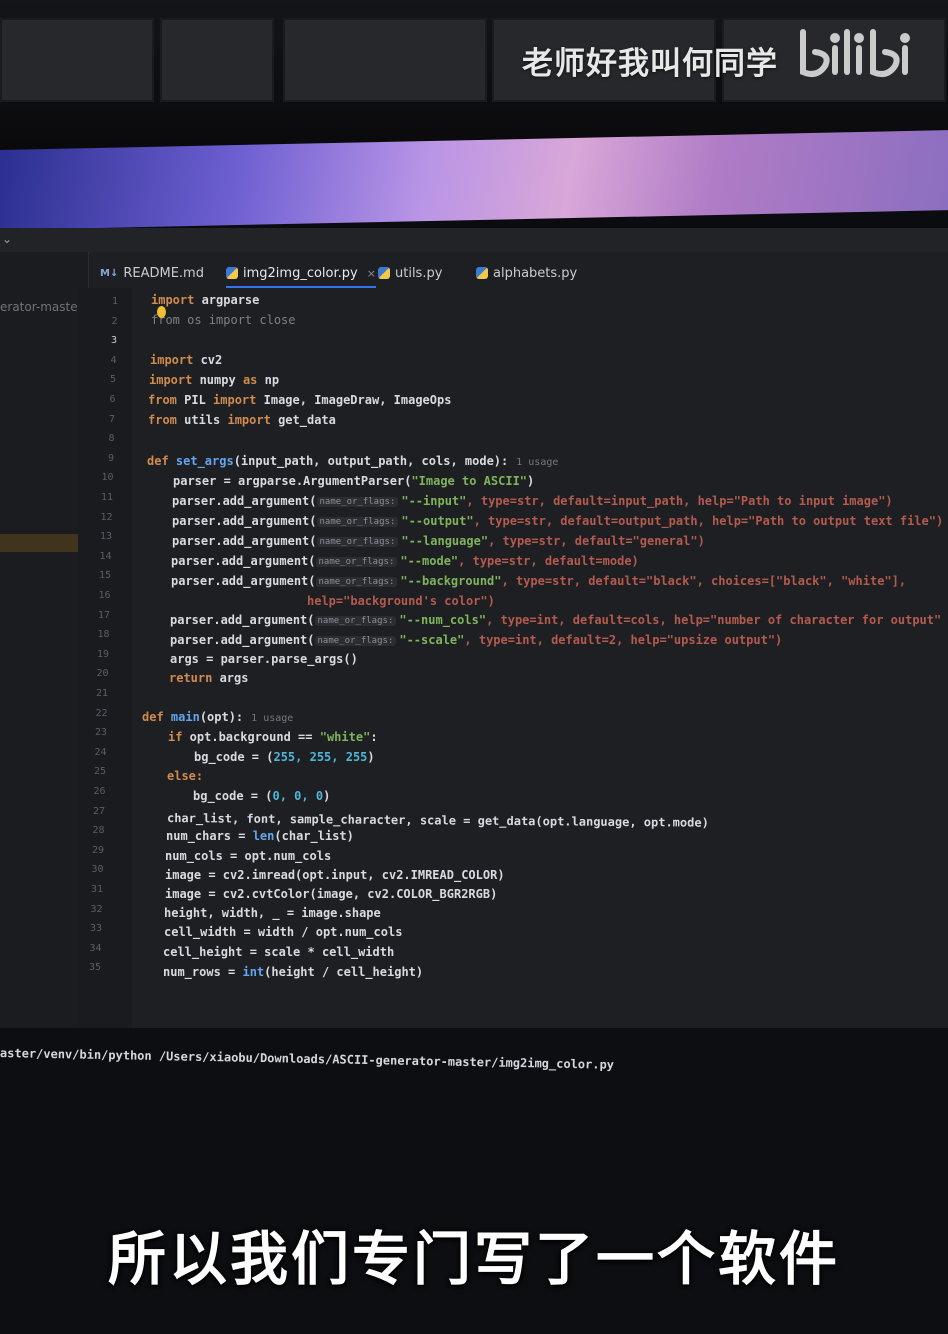 The image size is (948, 1334). What do you see at coordinates (99, 772) in the screenshot?
I see `line-number: 25` at bounding box center [99, 772].